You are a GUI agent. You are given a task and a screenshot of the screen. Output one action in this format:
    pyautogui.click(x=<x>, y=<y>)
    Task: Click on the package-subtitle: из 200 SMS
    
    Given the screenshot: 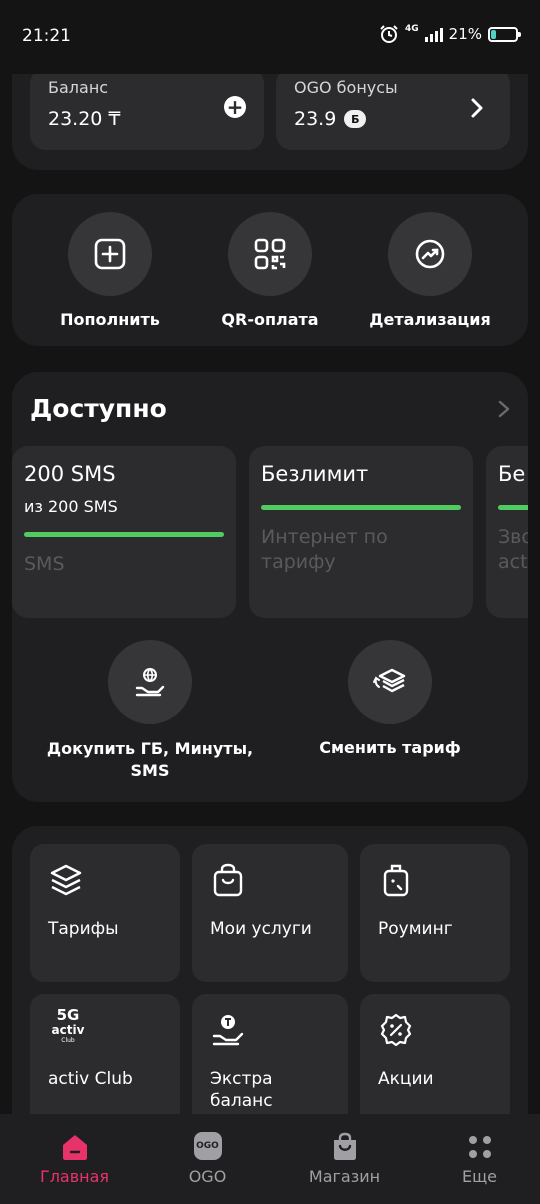 What is the action you would take?
    pyautogui.click(x=71, y=506)
    